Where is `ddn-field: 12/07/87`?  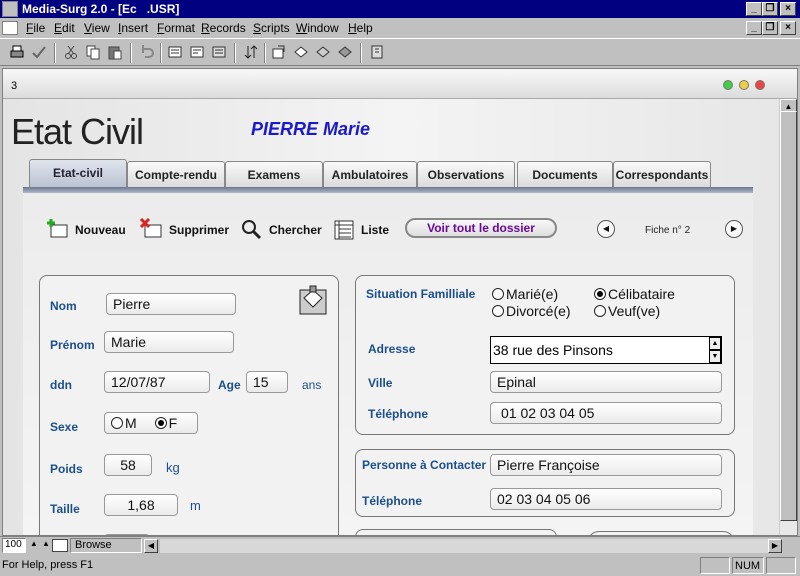 ddn-field: 12/07/87 is located at coordinates (157, 382).